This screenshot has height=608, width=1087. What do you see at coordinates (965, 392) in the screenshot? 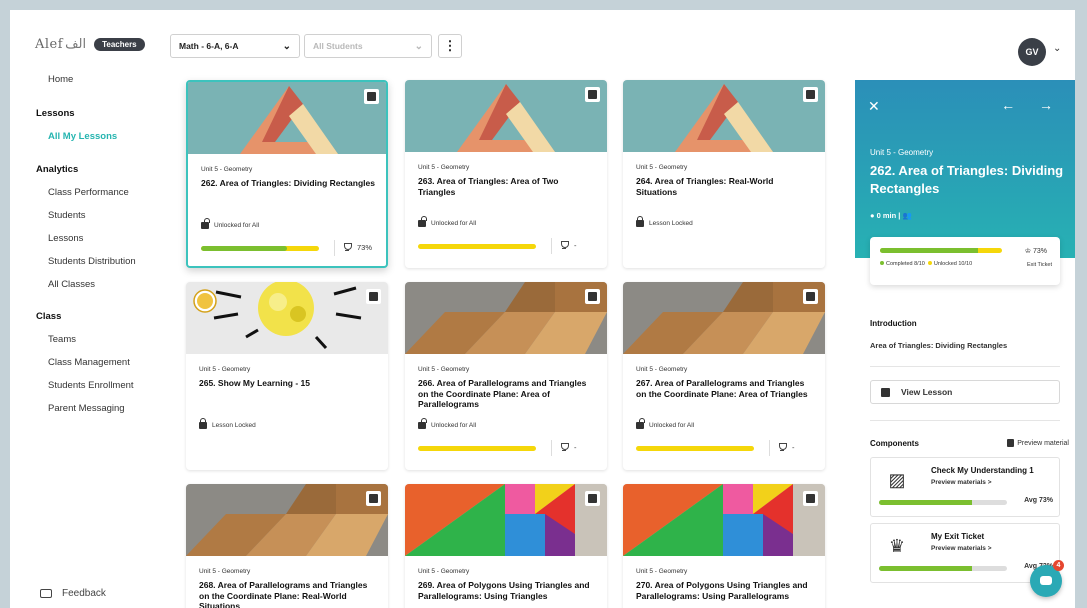
I see `view-lesson-button: View Lesson` at bounding box center [965, 392].